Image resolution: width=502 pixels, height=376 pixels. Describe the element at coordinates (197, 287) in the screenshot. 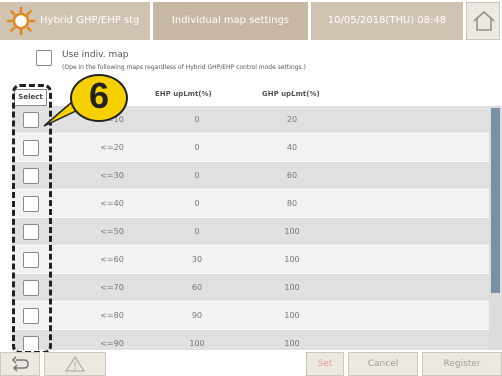

I see `ehp-cell: 60` at that location.